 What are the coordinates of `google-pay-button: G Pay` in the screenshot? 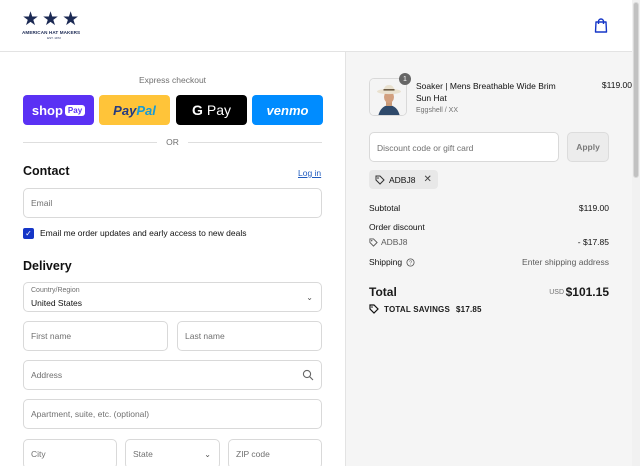 It's located at (211, 110).